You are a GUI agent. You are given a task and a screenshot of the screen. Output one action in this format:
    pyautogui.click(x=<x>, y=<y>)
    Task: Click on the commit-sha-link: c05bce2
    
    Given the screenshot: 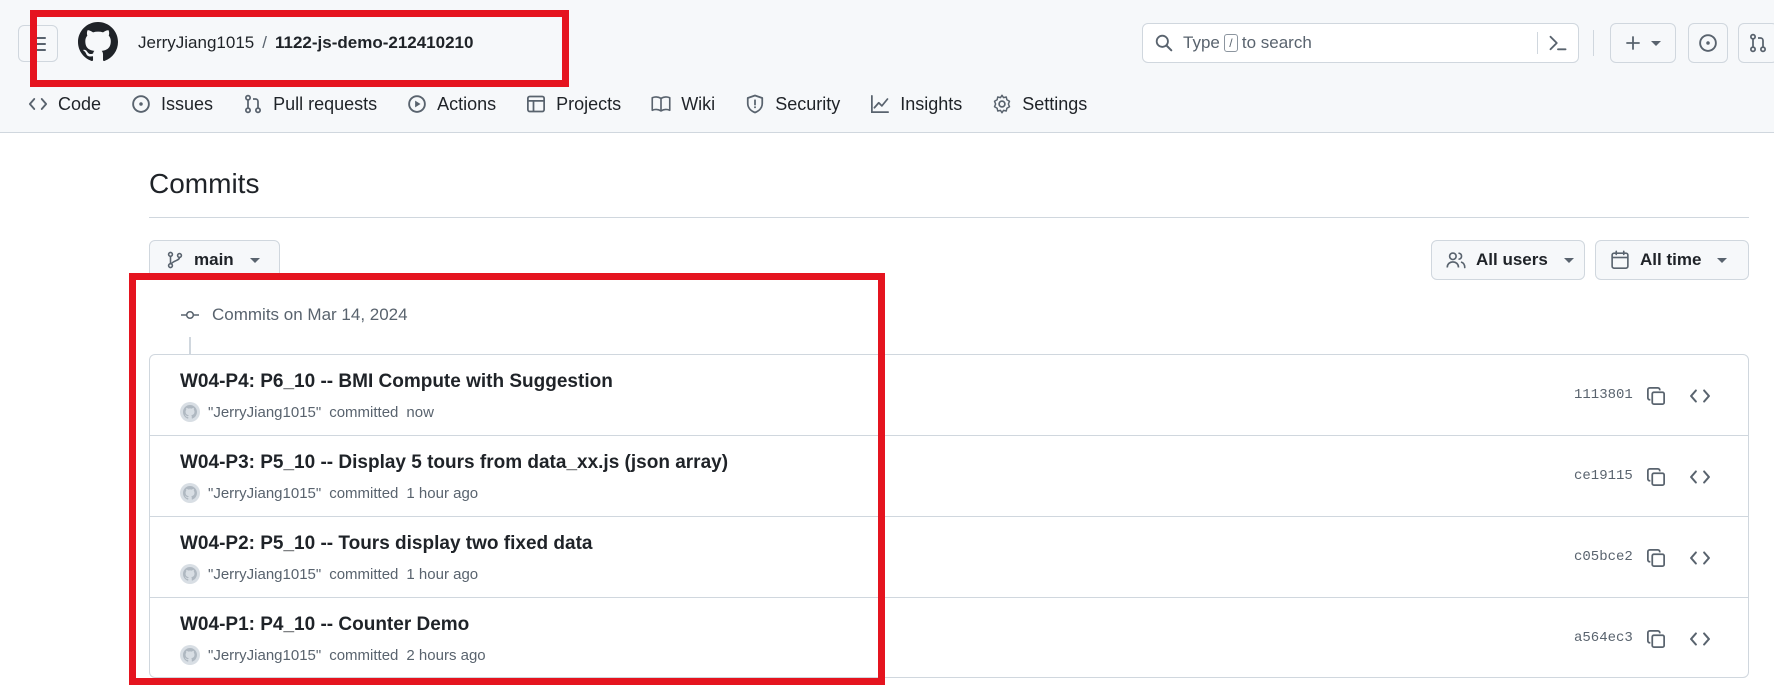 What is the action you would take?
    pyautogui.click(x=1603, y=557)
    